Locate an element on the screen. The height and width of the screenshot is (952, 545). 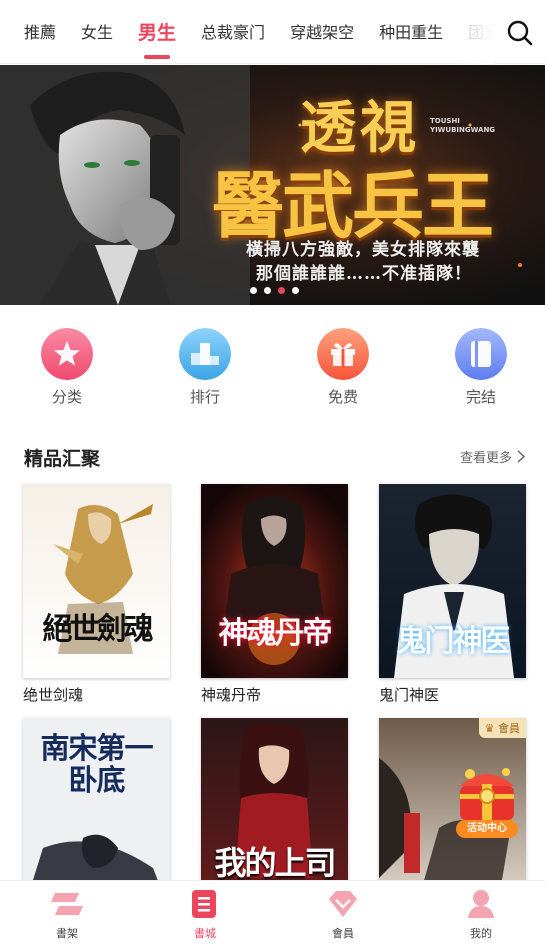
tab-time-travel: 穿越架空 is located at coordinates (322, 32).